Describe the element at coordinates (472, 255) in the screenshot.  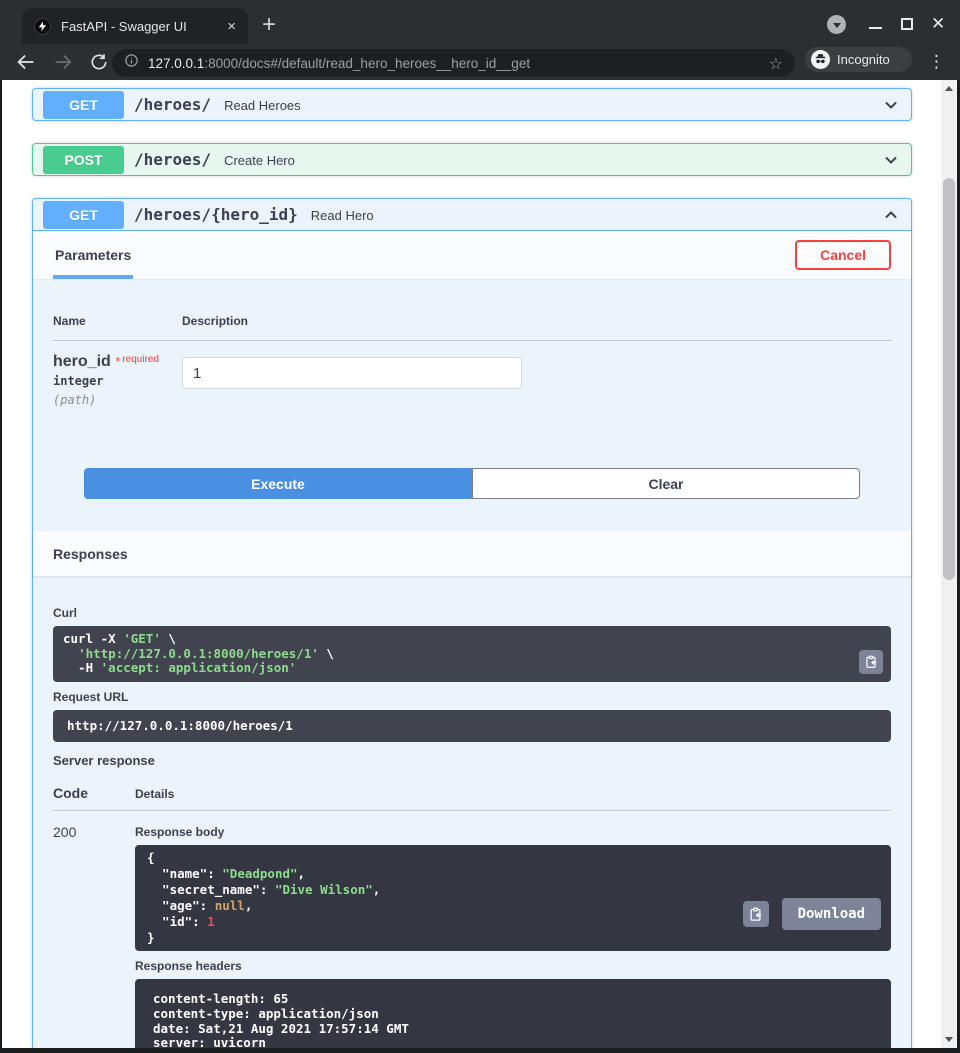
I see `operation-tab-bar: Parameters Cancel` at that location.